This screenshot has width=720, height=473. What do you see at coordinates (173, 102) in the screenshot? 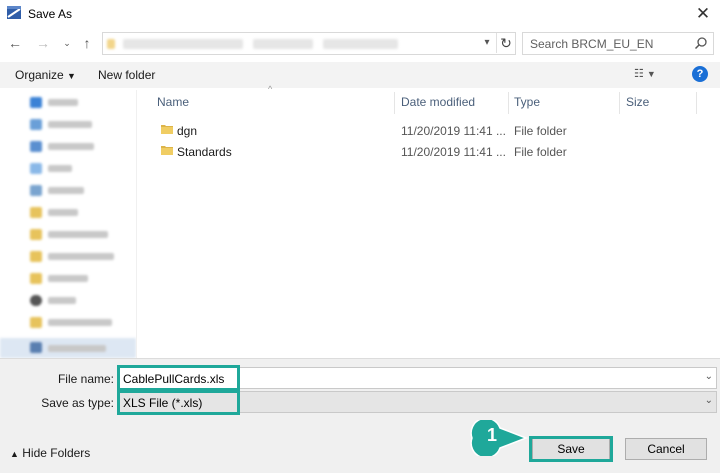
I see `column-header-name: Name` at bounding box center [173, 102].